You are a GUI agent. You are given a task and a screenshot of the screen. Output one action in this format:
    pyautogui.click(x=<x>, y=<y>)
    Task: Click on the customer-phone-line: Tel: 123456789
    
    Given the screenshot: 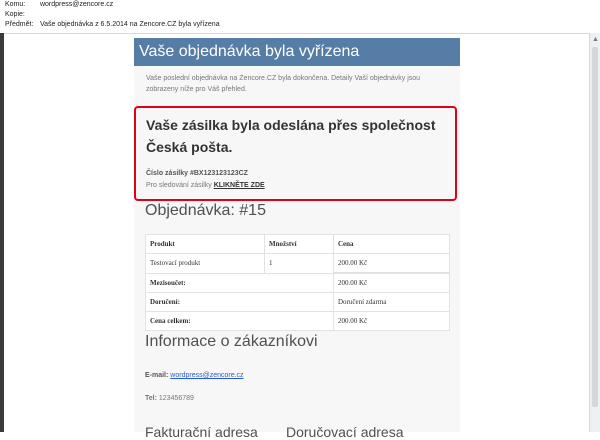 What is the action you would take?
    pyautogui.click(x=169, y=398)
    